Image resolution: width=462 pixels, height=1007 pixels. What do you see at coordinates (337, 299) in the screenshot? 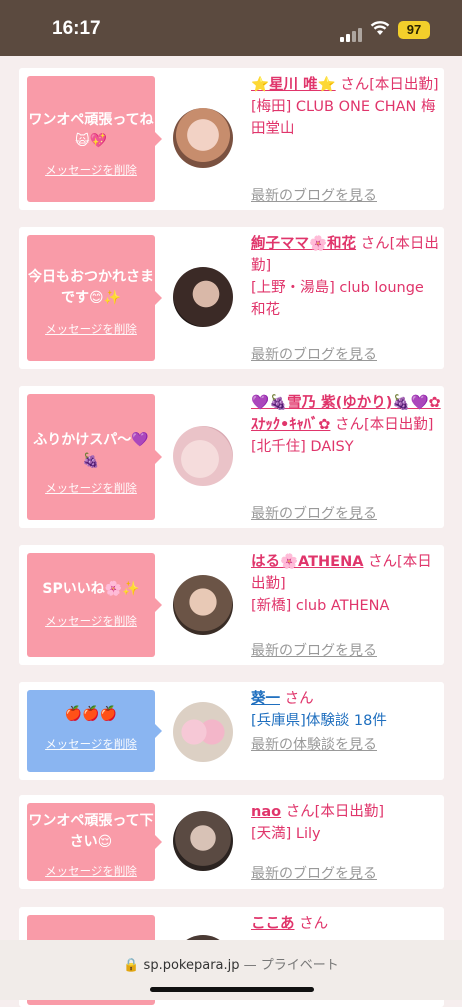
I see `shop-name: [上野・湯島] club lounge 和花` at bounding box center [337, 299].